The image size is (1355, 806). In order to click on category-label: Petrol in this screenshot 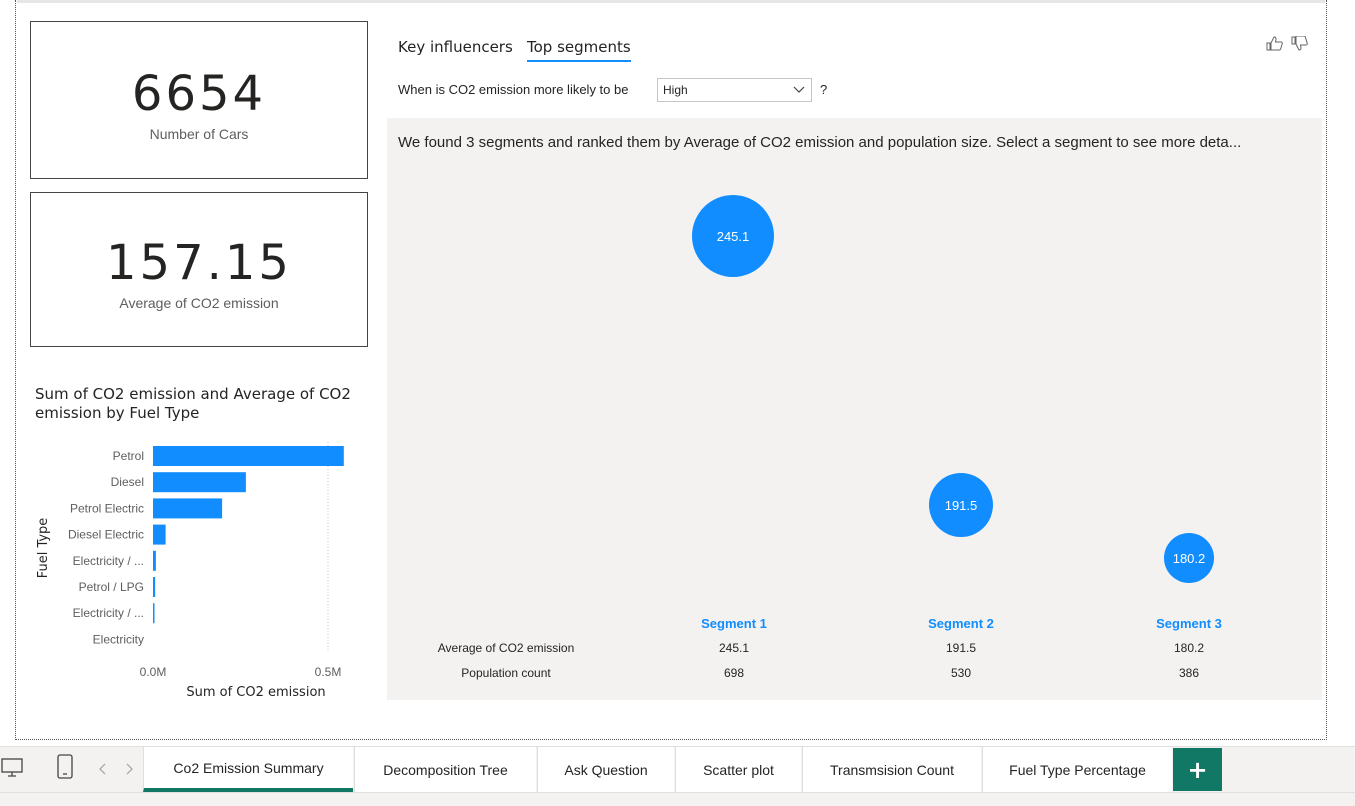, I will do `click(128, 456)`.